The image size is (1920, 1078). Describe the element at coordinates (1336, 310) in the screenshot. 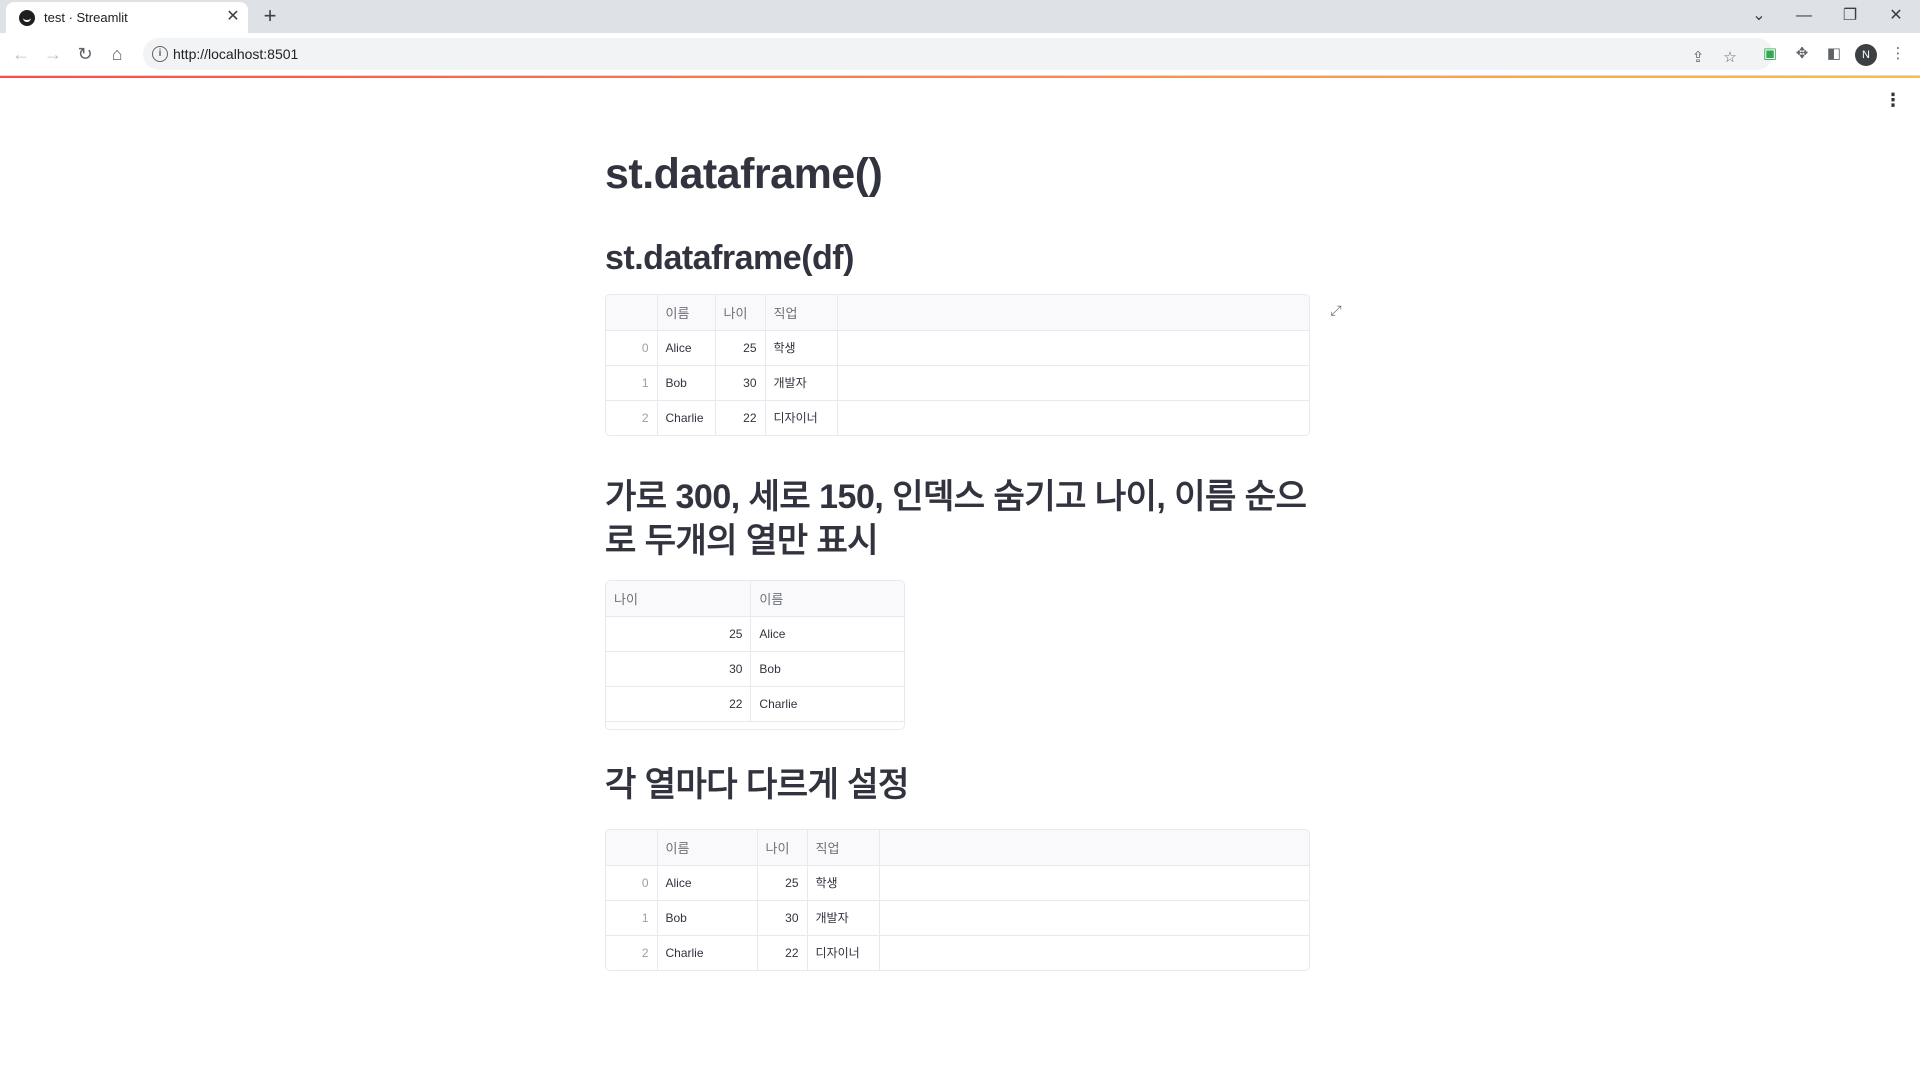

I see `fullscreen-expand-icon: ⤢` at that location.